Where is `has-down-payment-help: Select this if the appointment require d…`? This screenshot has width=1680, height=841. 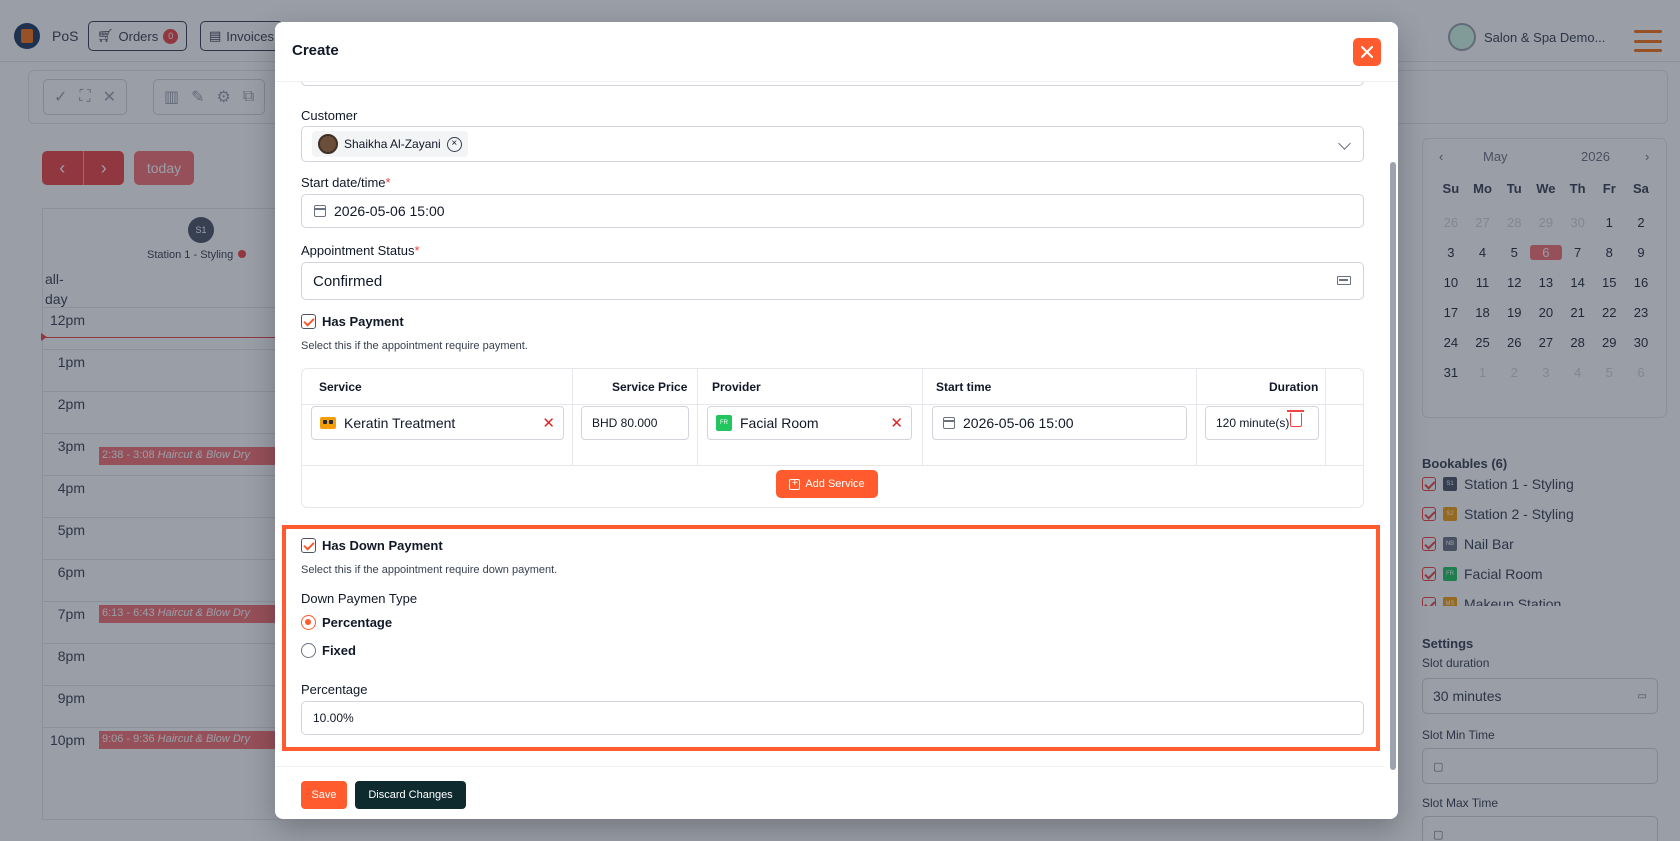 has-down-payment-help: Select this if the appointment require d… is located at coordinates (429, 570).